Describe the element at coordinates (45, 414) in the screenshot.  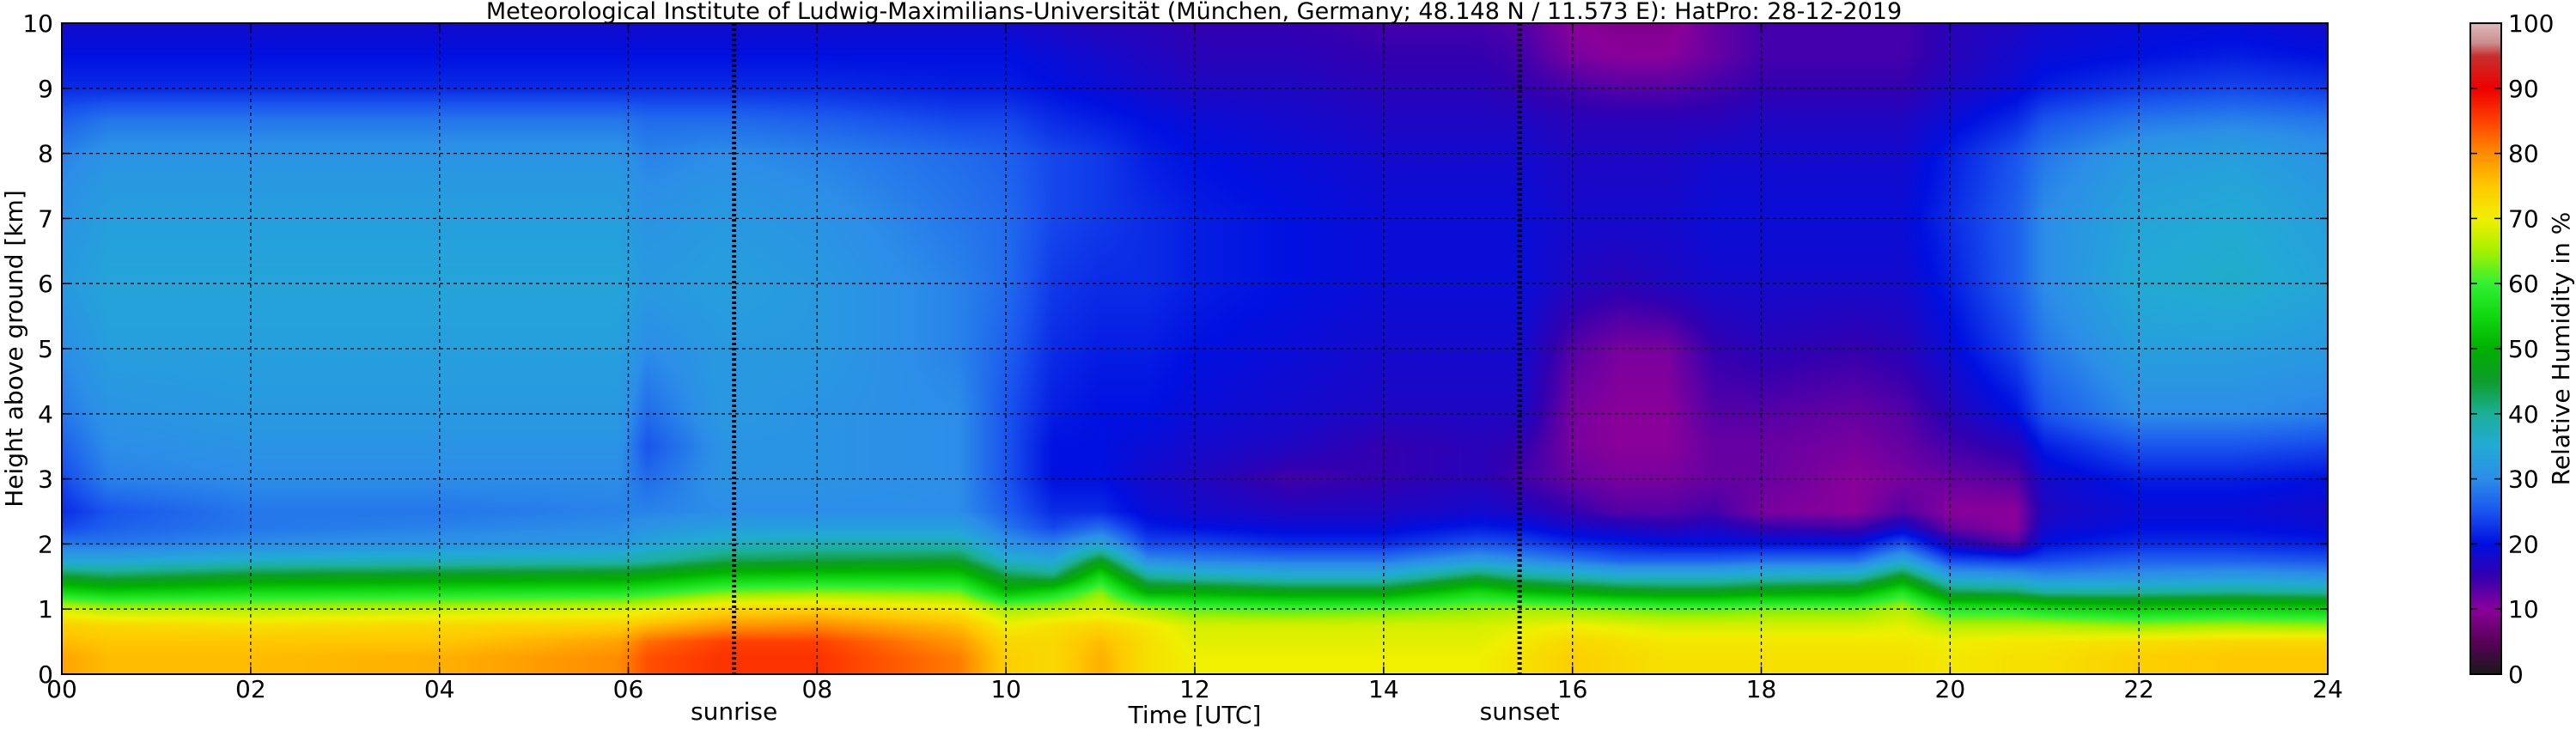
I see `y-tick-label: 4` at that location.